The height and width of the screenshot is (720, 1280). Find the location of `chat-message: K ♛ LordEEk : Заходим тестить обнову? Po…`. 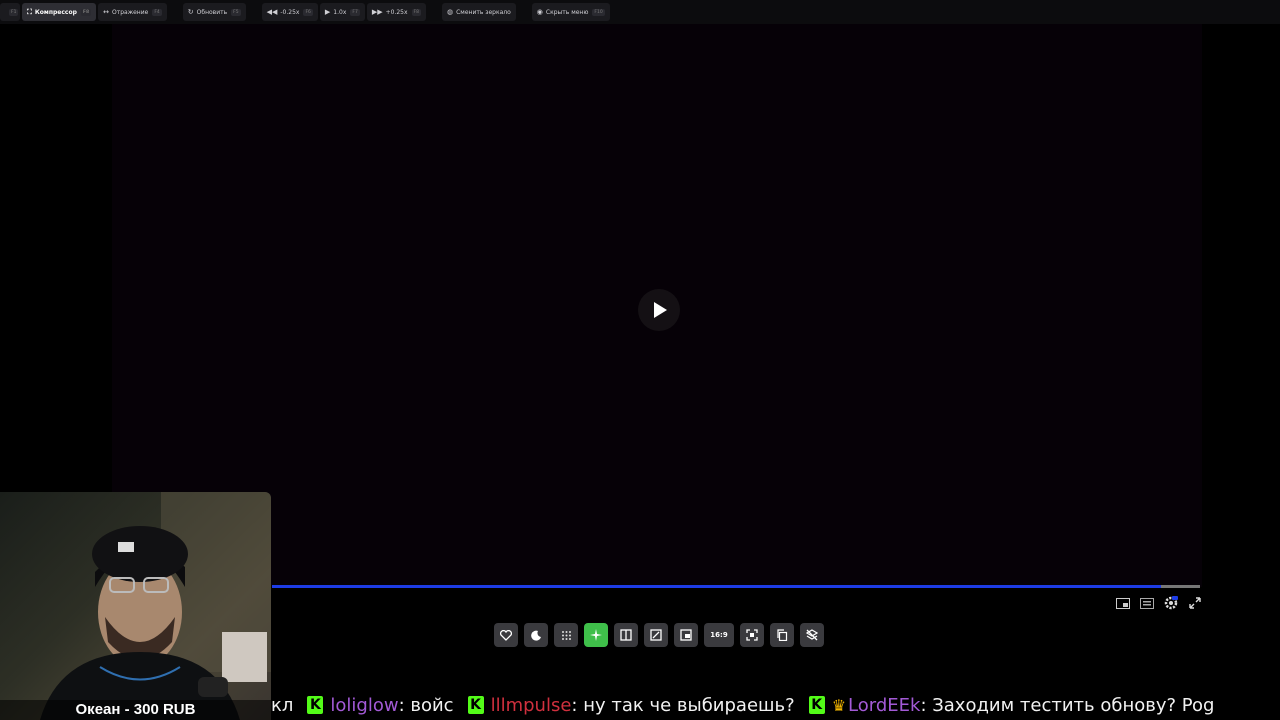

chat-message: K ♛ LordEEk : Заходим тестить обнову? Po… is located at coordinates (1011, 705).